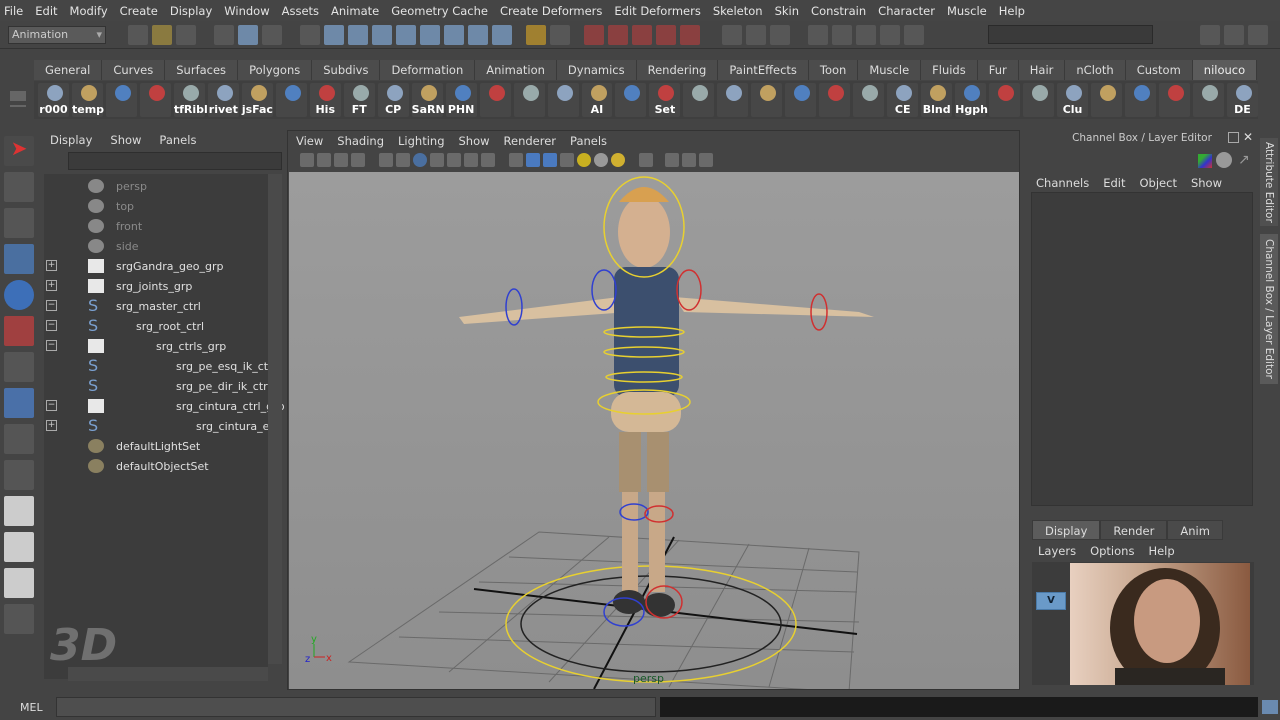  What do you see at coordinates (536, 34) in the screenshot?
I see `lock-selection-icon` at bounding box center [536, 34].